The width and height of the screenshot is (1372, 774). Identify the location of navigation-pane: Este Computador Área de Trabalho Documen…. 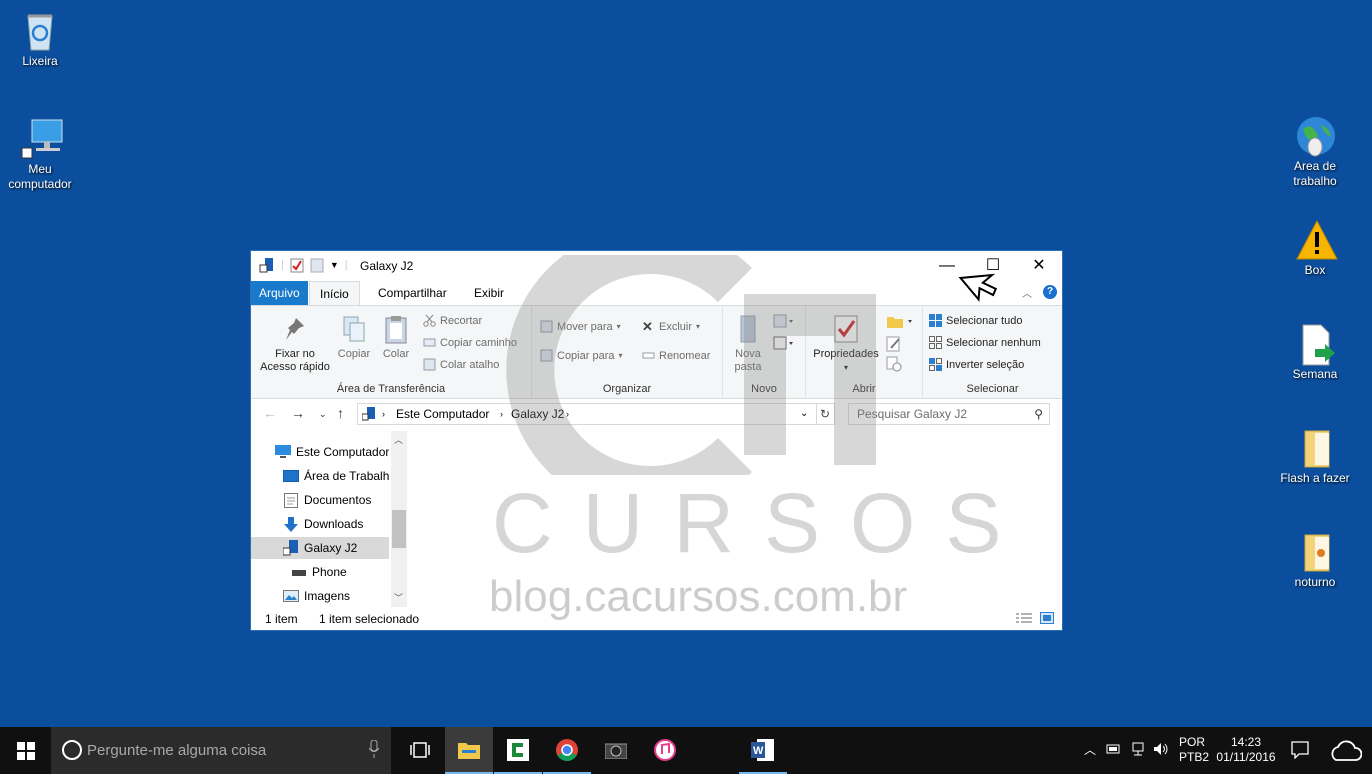
(329, 520).